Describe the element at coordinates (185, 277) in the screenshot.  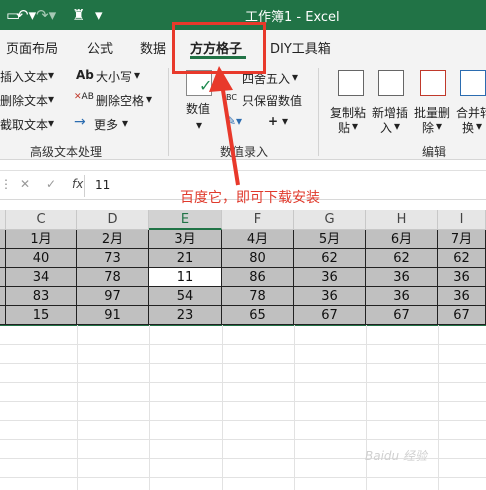
I see `selected-cell: 11` at that location.